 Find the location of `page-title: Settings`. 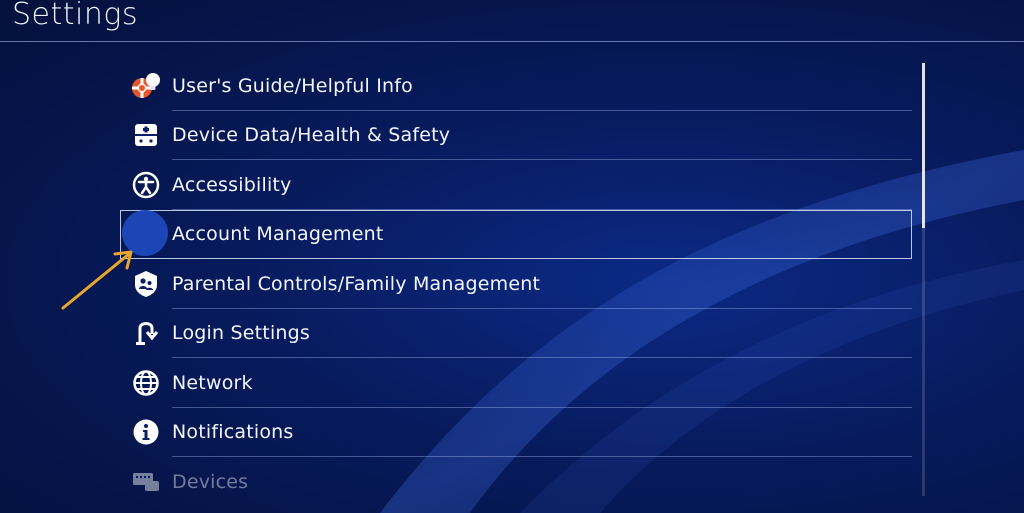

page-title: Settings is located at coordinates (75, 16).